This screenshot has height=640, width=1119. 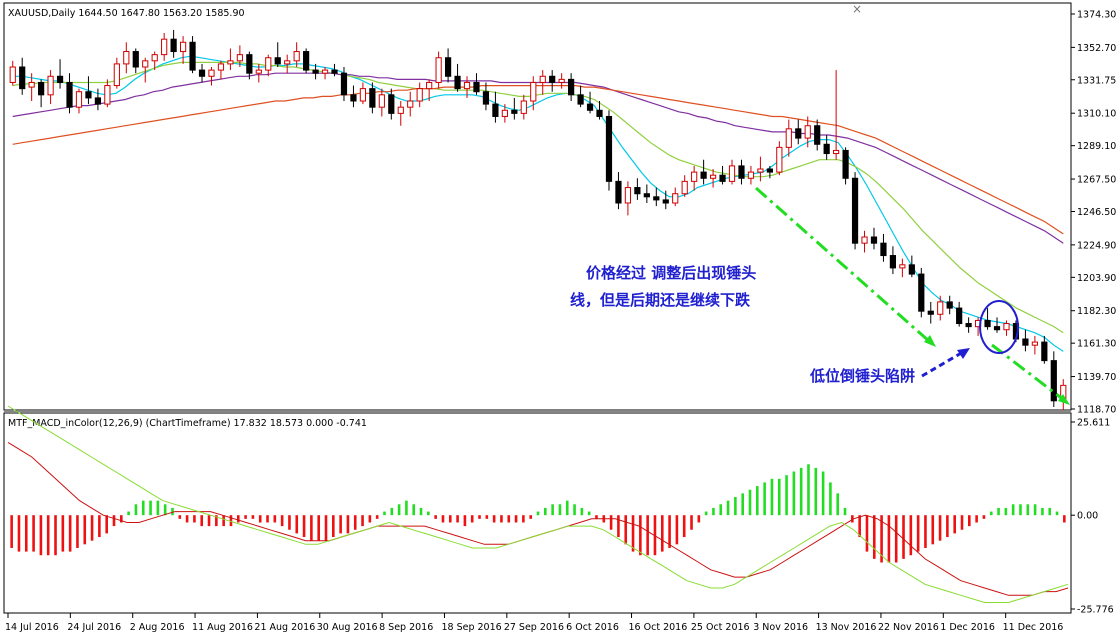 What do you see at coordinates (1096, 311) in the screenshot?
I see `price-tick-label: 1182.30` at bounding box center [1096, 311].